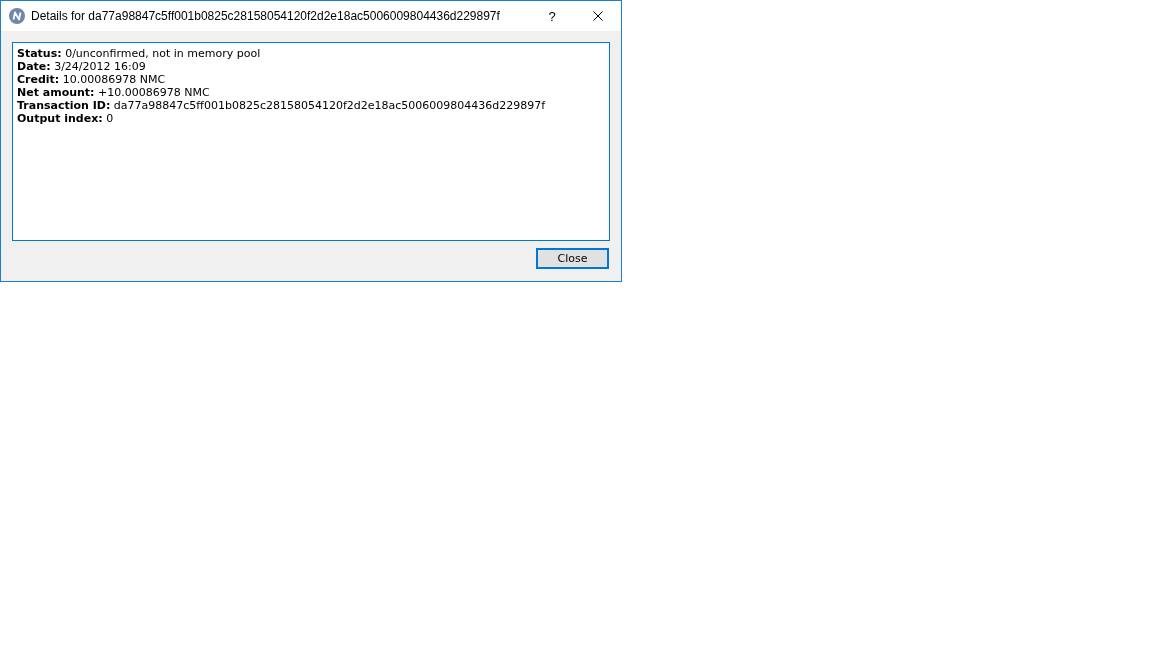  What do you see at coordinates (598, 16) in the screenshot?
I see `close-icon` at bounding box center [598, 16].